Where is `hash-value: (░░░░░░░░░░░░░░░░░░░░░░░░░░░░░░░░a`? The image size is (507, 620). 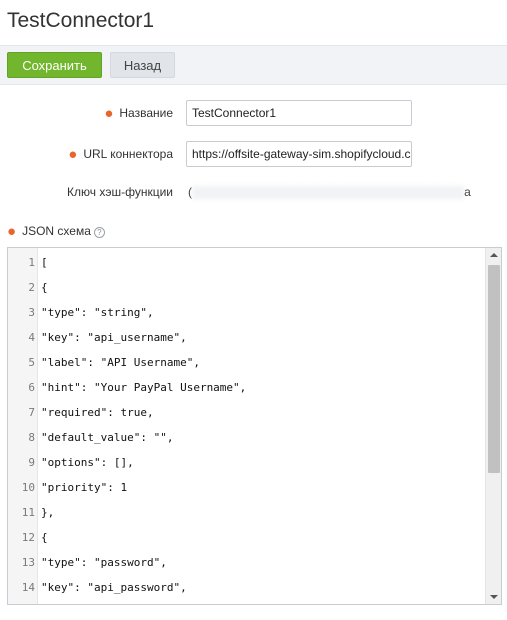 hash-value: (░░░░░░░░░░░░░░░░░░░░░░░░░░░░░░░░a is located at coordinates (329, 192).